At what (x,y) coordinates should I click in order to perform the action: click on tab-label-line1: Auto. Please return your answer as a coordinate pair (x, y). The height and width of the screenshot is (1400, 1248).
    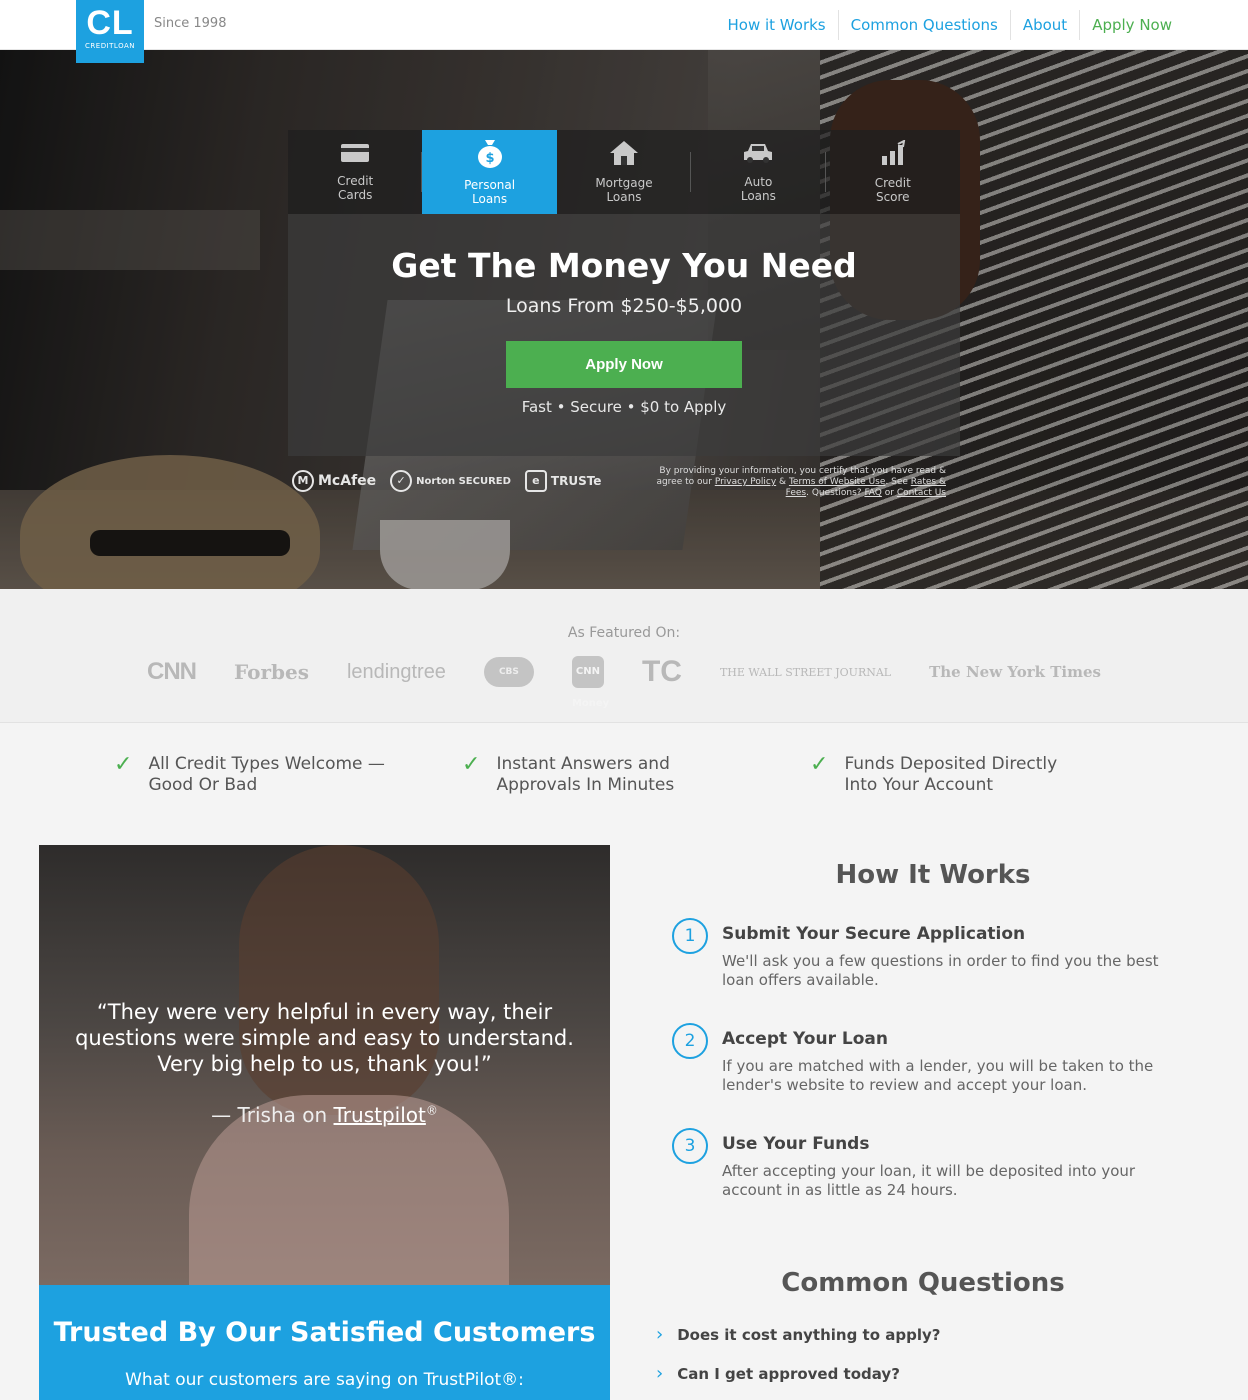
    Looking at the image, I should click on (758, 182).